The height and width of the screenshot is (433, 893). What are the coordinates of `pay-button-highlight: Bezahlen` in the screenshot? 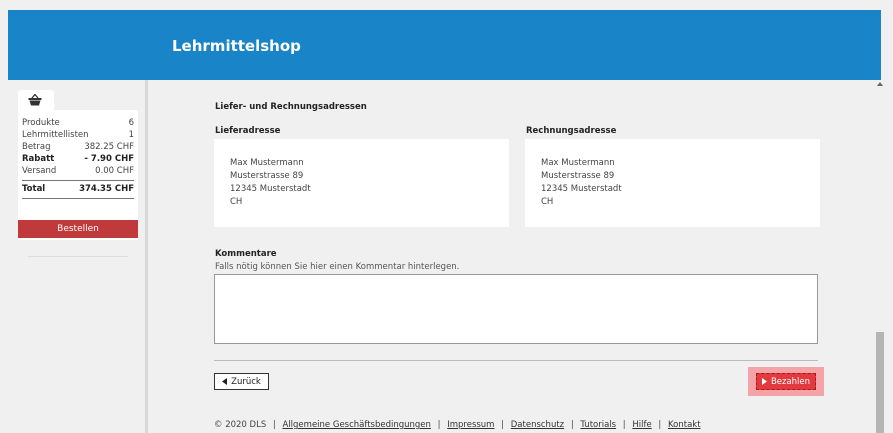 It's located at (786, 381).